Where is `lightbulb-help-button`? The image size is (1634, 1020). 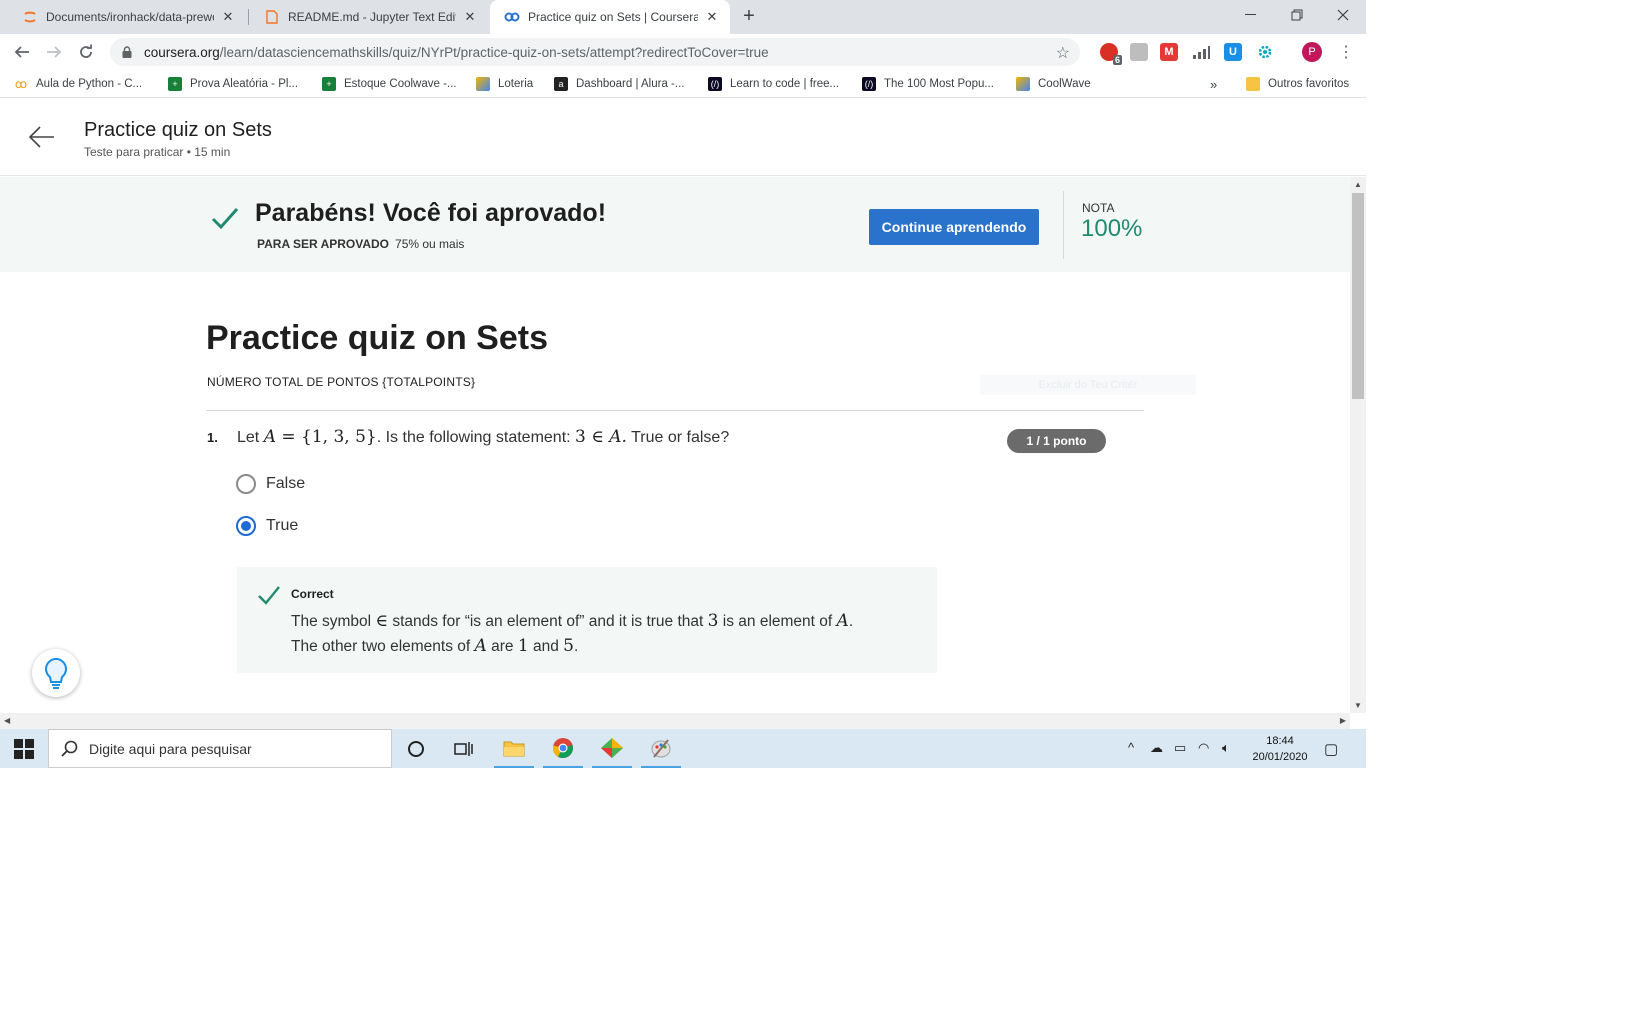 lightbulb-help-button is located at coordinates (56, 673).